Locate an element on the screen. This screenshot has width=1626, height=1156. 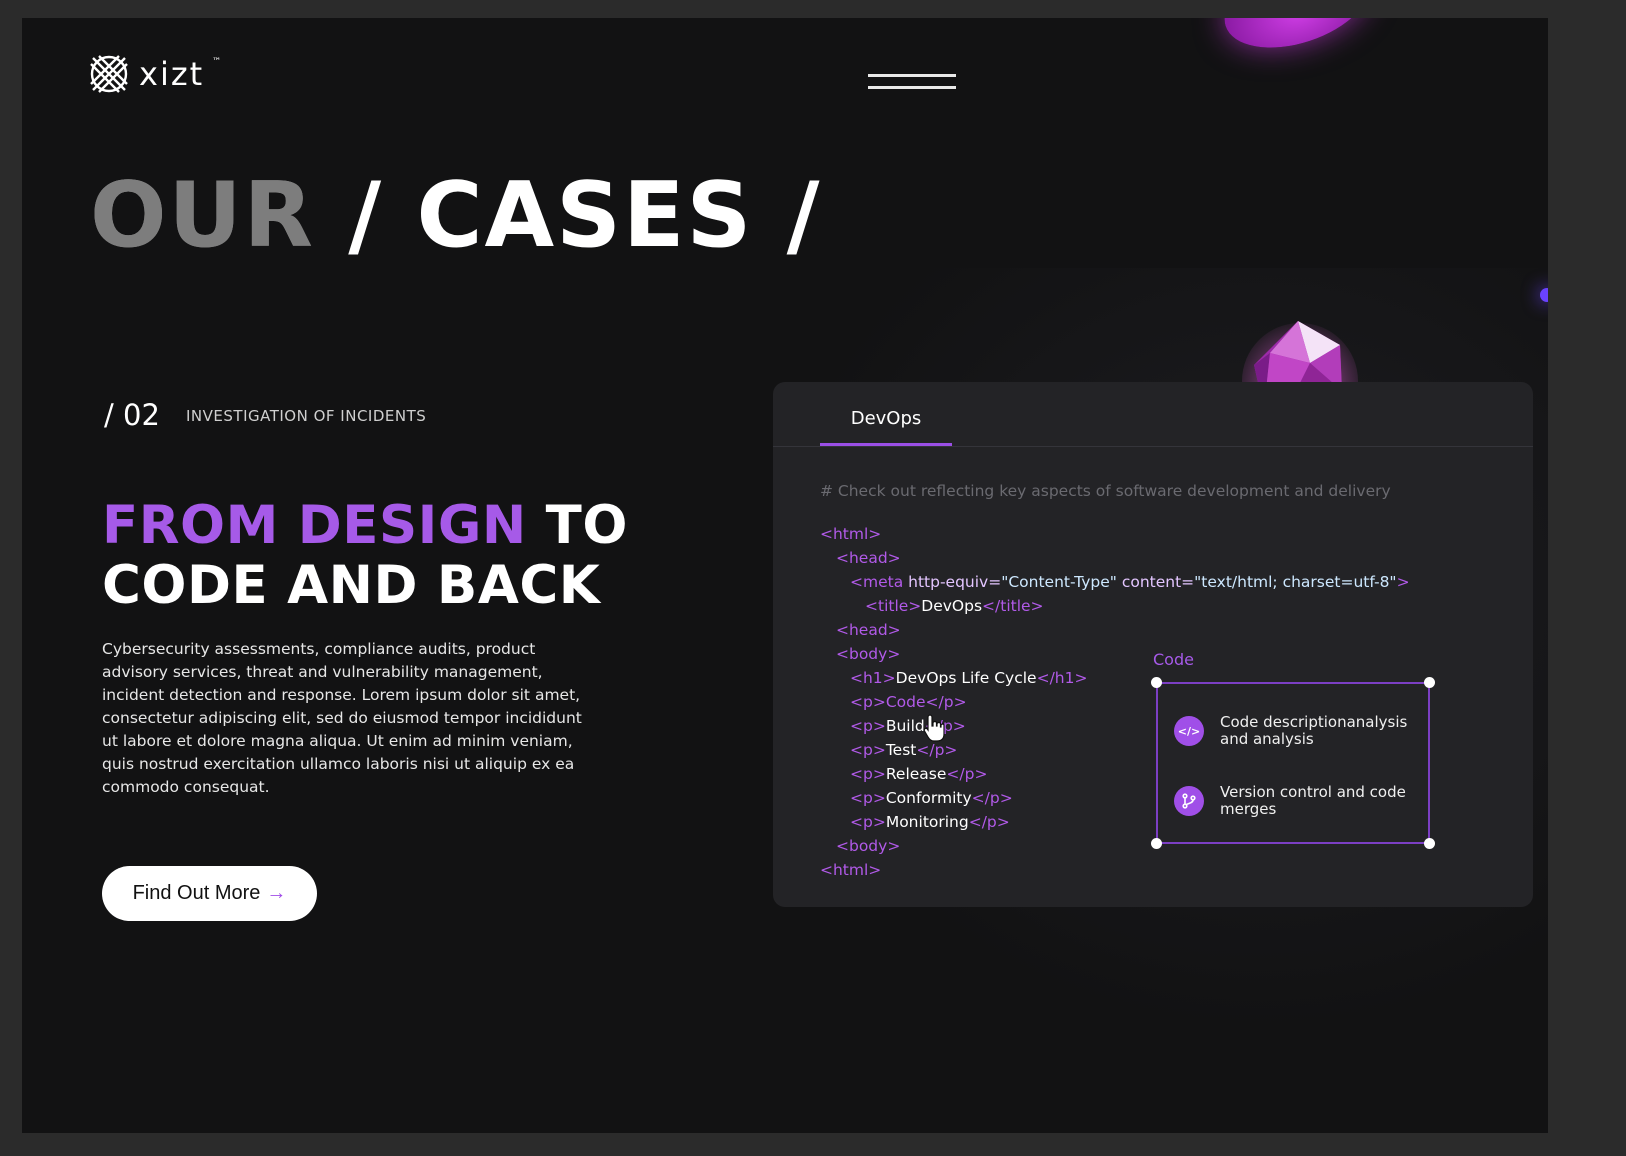
selection-label: Code is located at coordinates (1173, 659).